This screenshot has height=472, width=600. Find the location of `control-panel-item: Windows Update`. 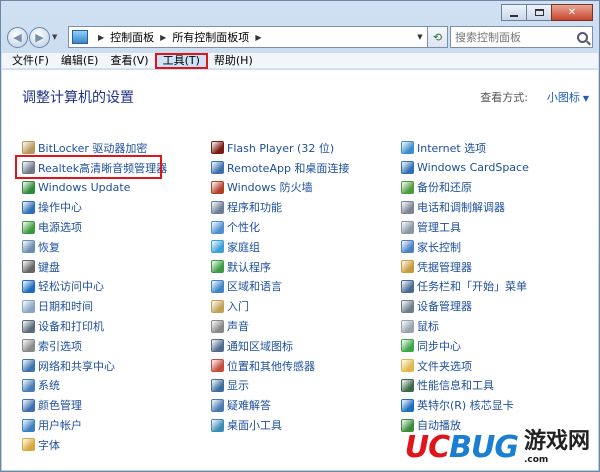

control-panel-item: Windows Update is located at coordinates (94, 188).